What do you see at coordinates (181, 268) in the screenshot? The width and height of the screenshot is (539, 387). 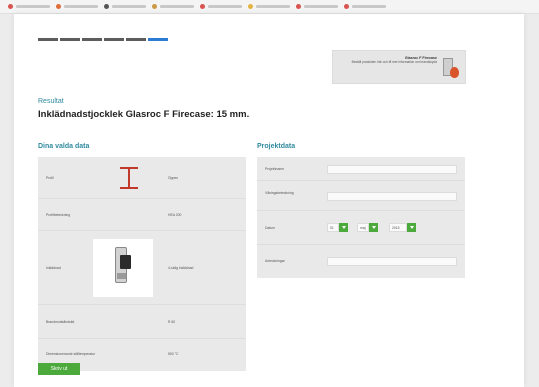 I see `row-value: 4-sidig inklädnad` at bounding box center [181, 268].